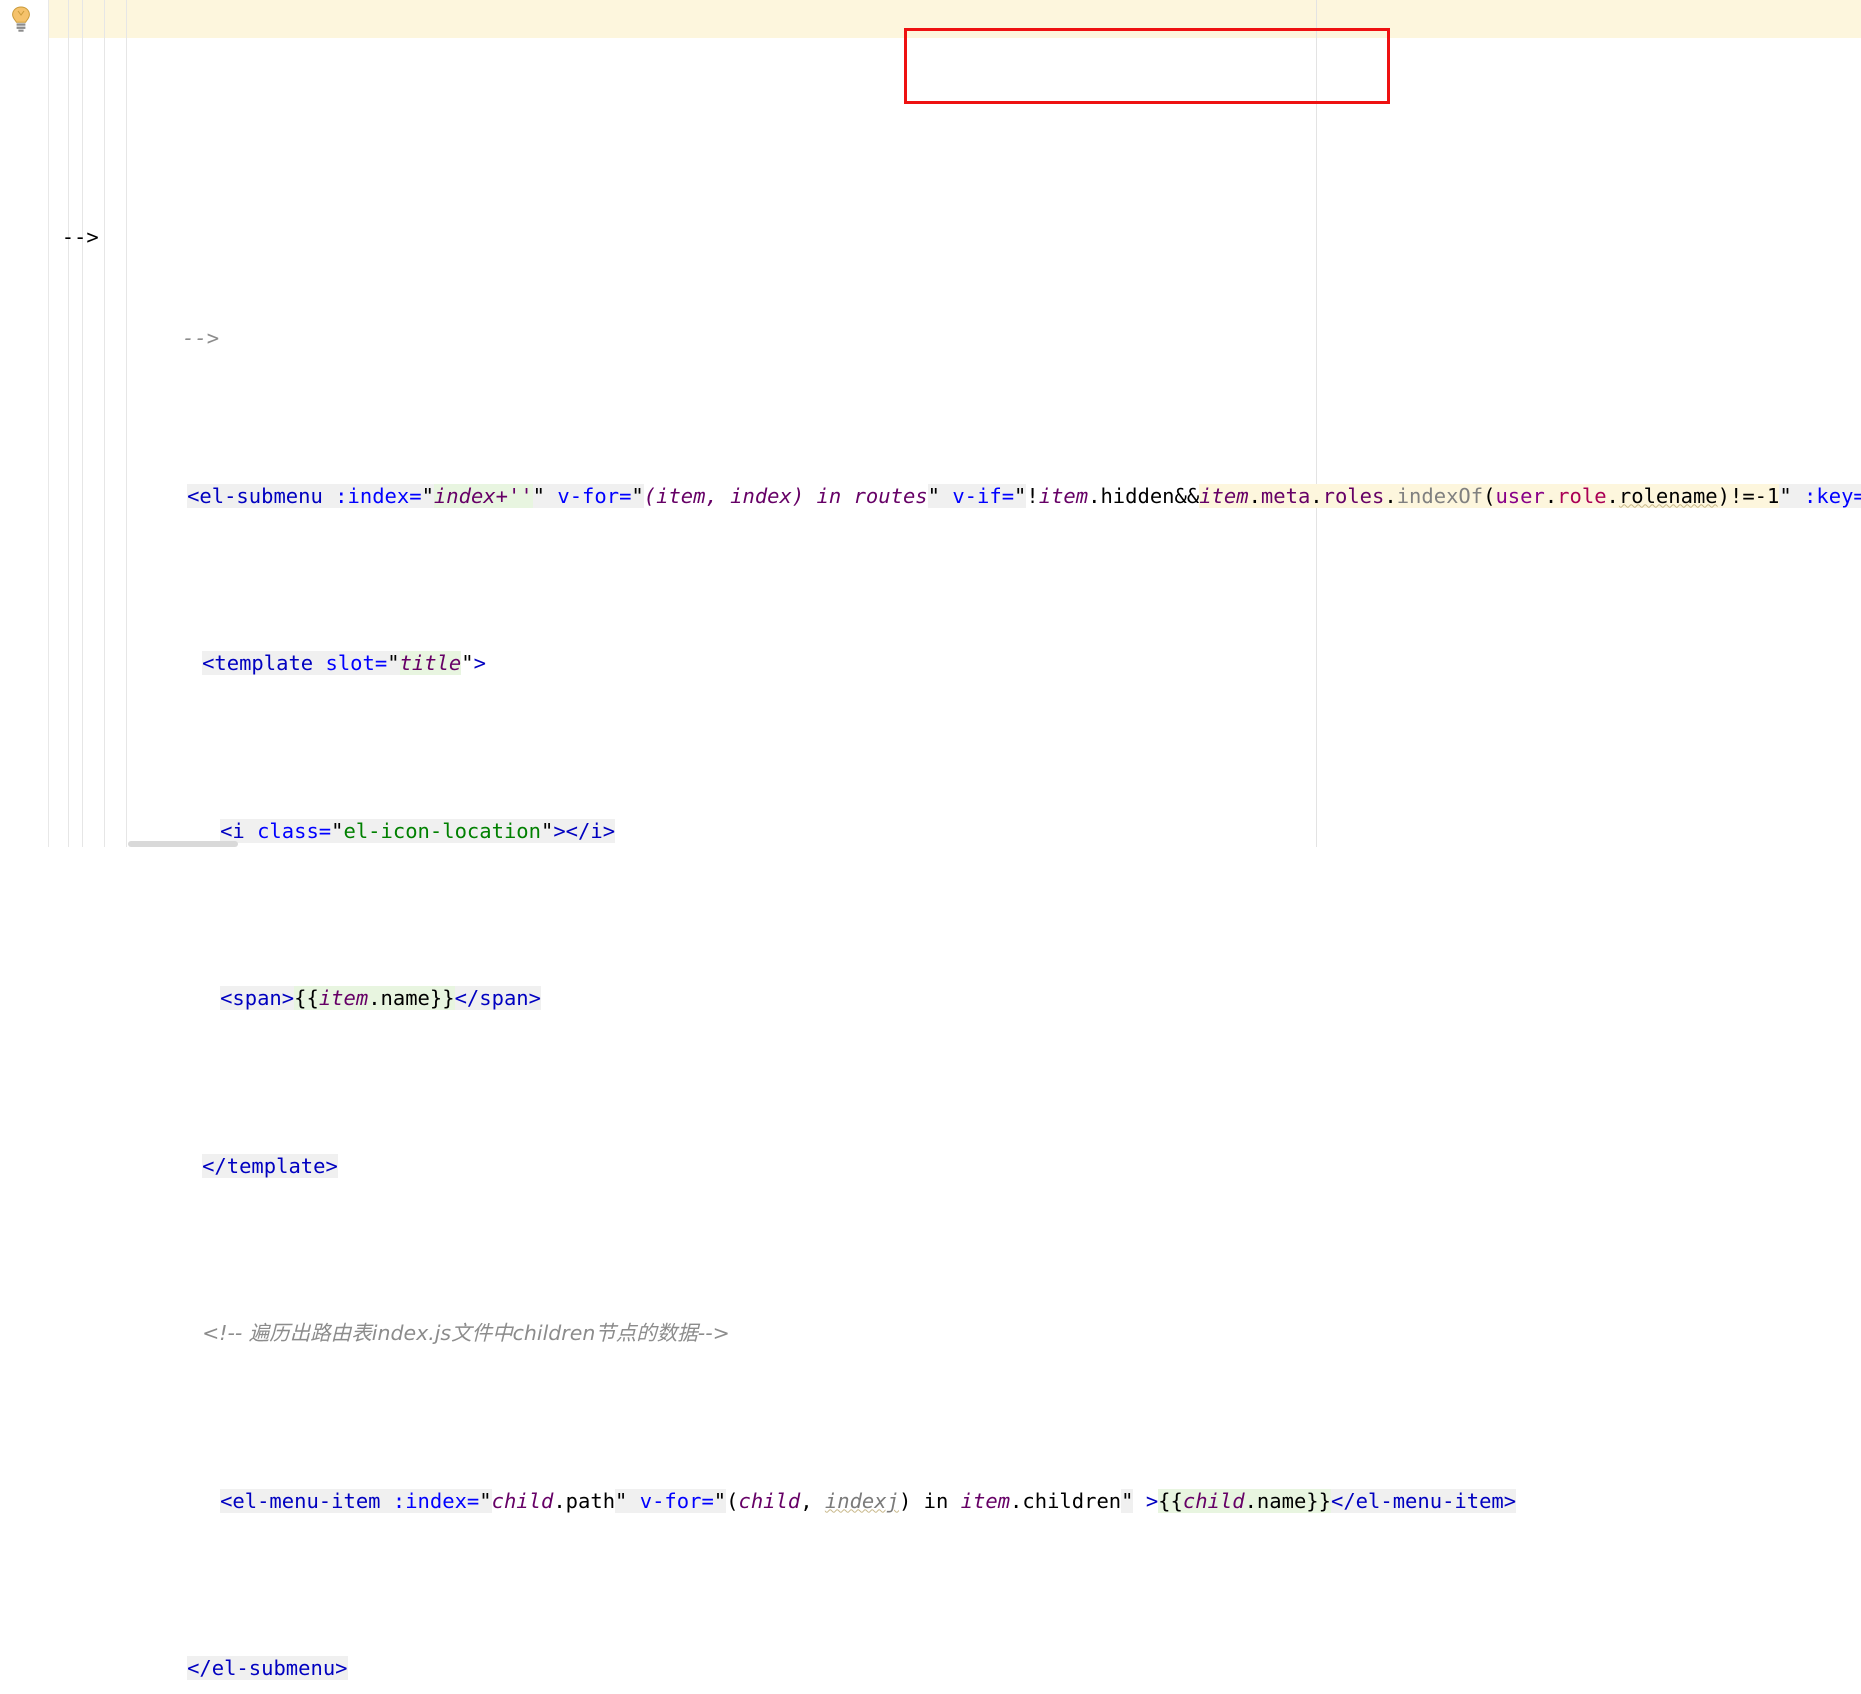 The width and height of the screenshot is (1861, 1694). What do you see at coordinates (294, 830) in the screenshot?
I see `attr-name: class=` at bounding box center [294, 830].